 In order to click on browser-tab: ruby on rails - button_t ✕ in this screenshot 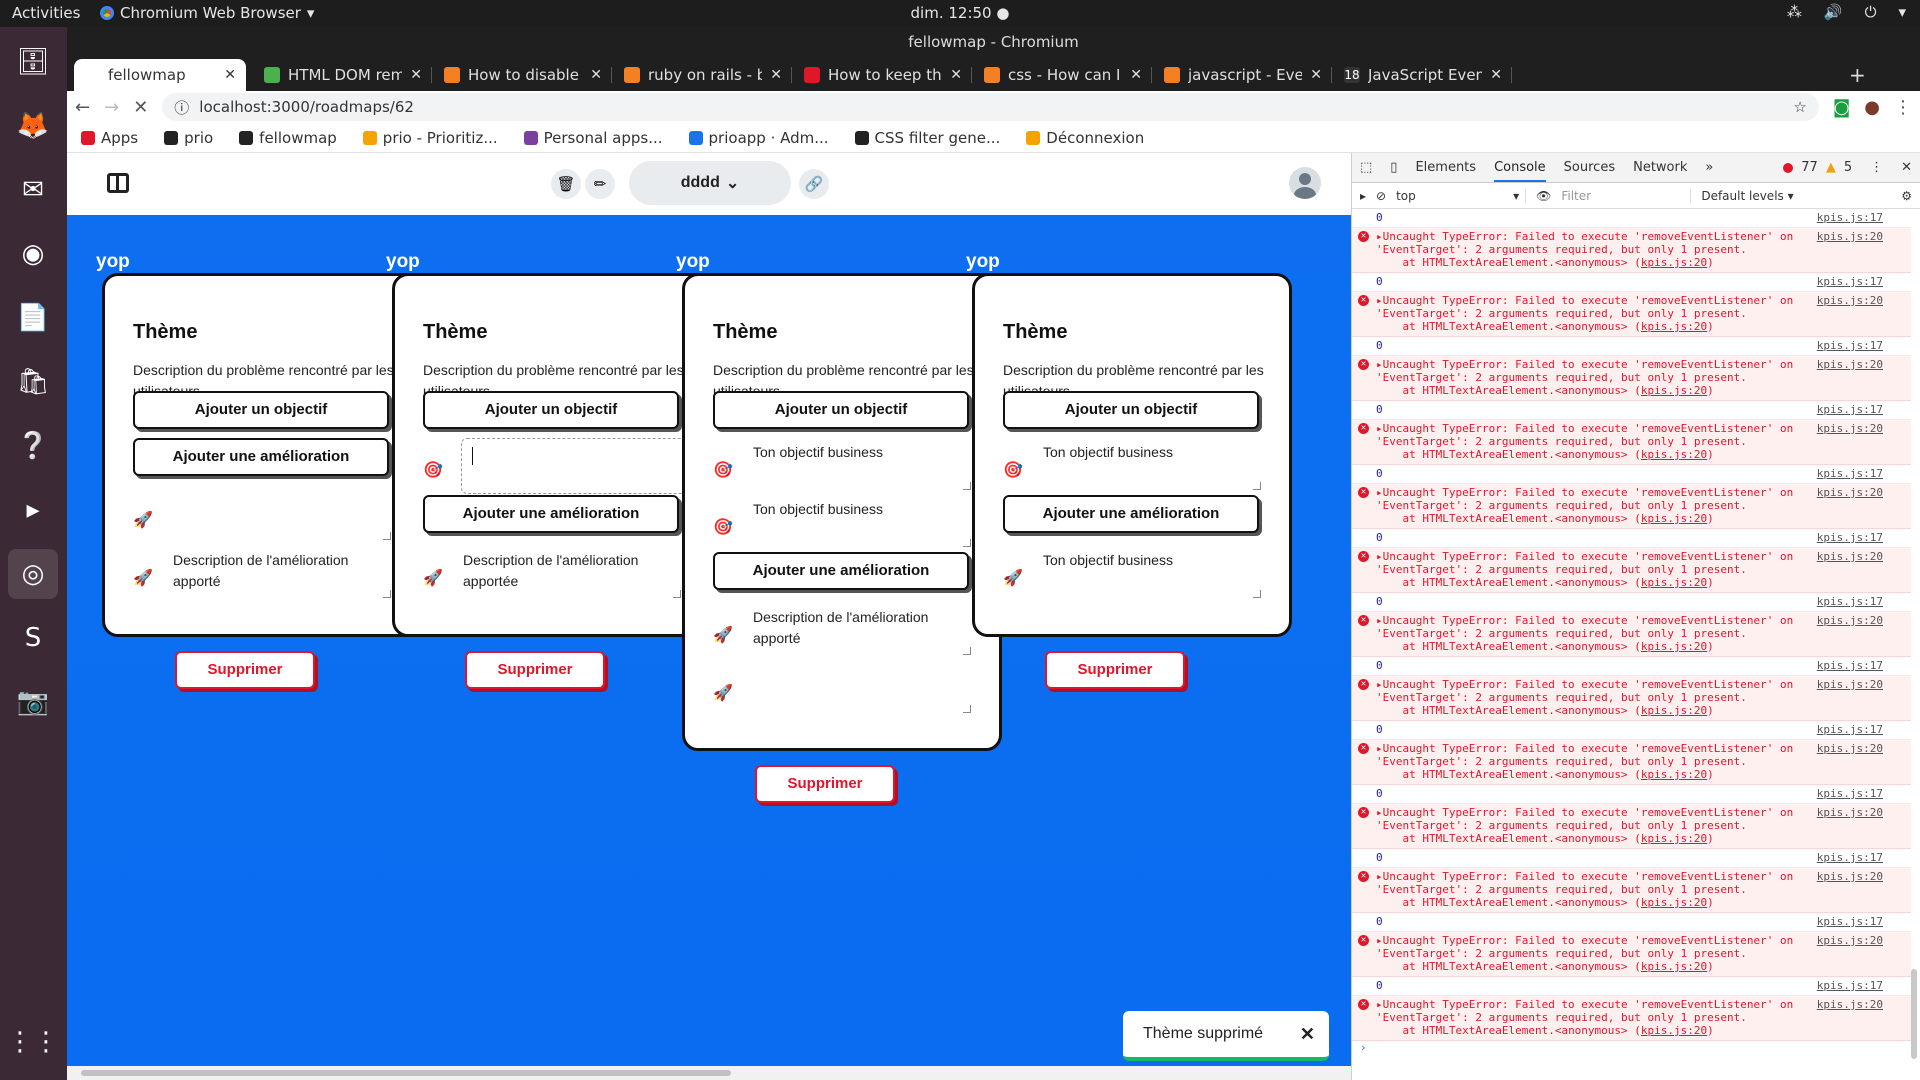, I will do `click(703, 75)`.